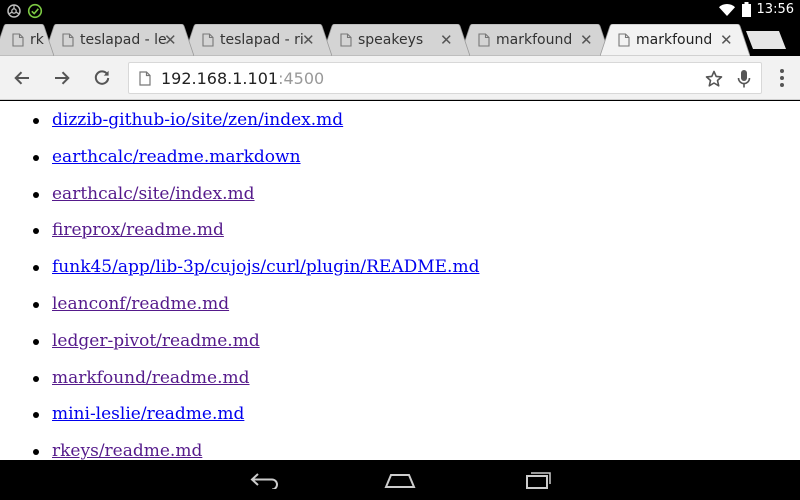 The image size is (800, 500). I want to click on reload-button, so click(102, 78).